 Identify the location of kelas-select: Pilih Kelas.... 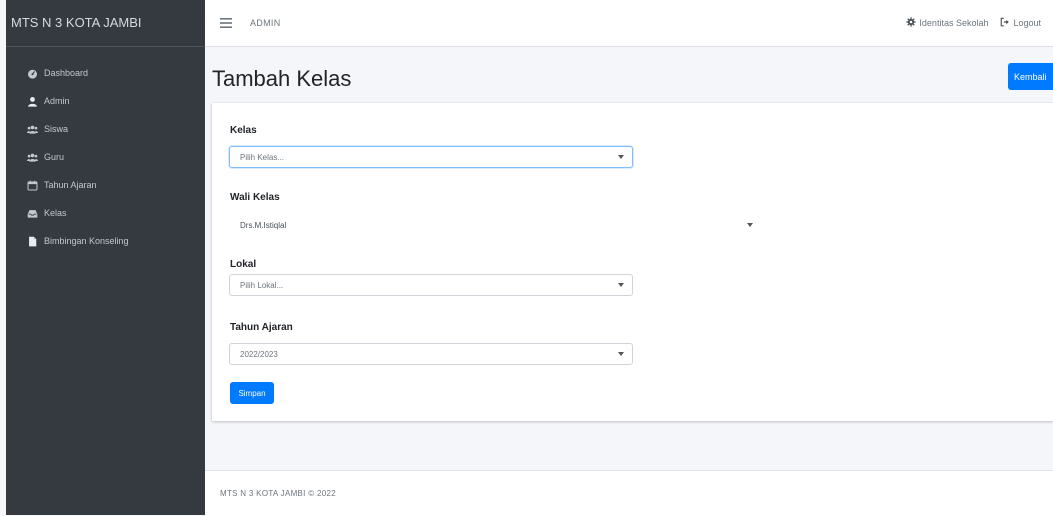
(431, 157).